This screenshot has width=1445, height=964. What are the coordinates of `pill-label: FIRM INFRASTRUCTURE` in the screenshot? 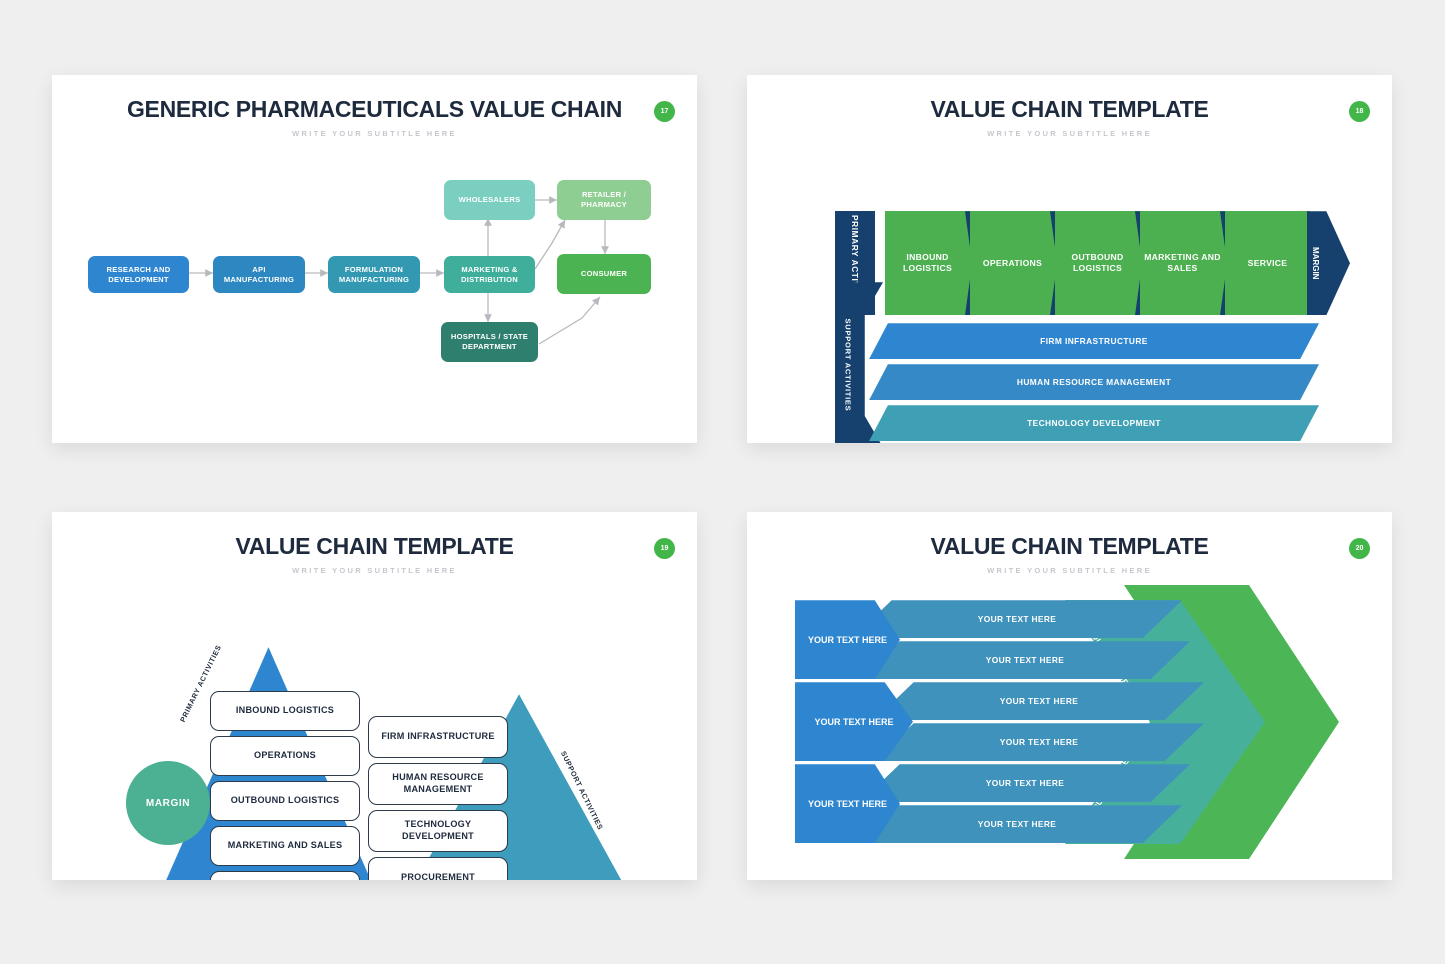 It's located at (438, 736).